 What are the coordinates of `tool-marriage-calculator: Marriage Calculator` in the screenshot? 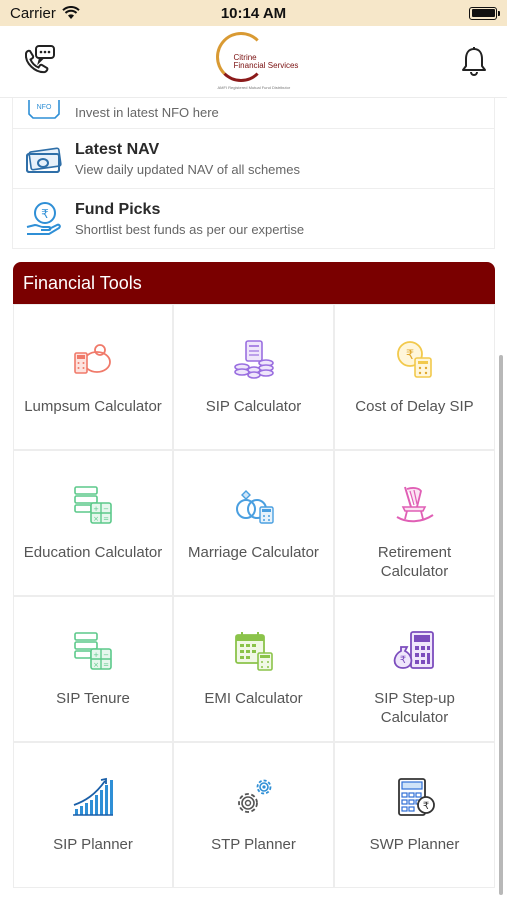 It's located at (253, 523).